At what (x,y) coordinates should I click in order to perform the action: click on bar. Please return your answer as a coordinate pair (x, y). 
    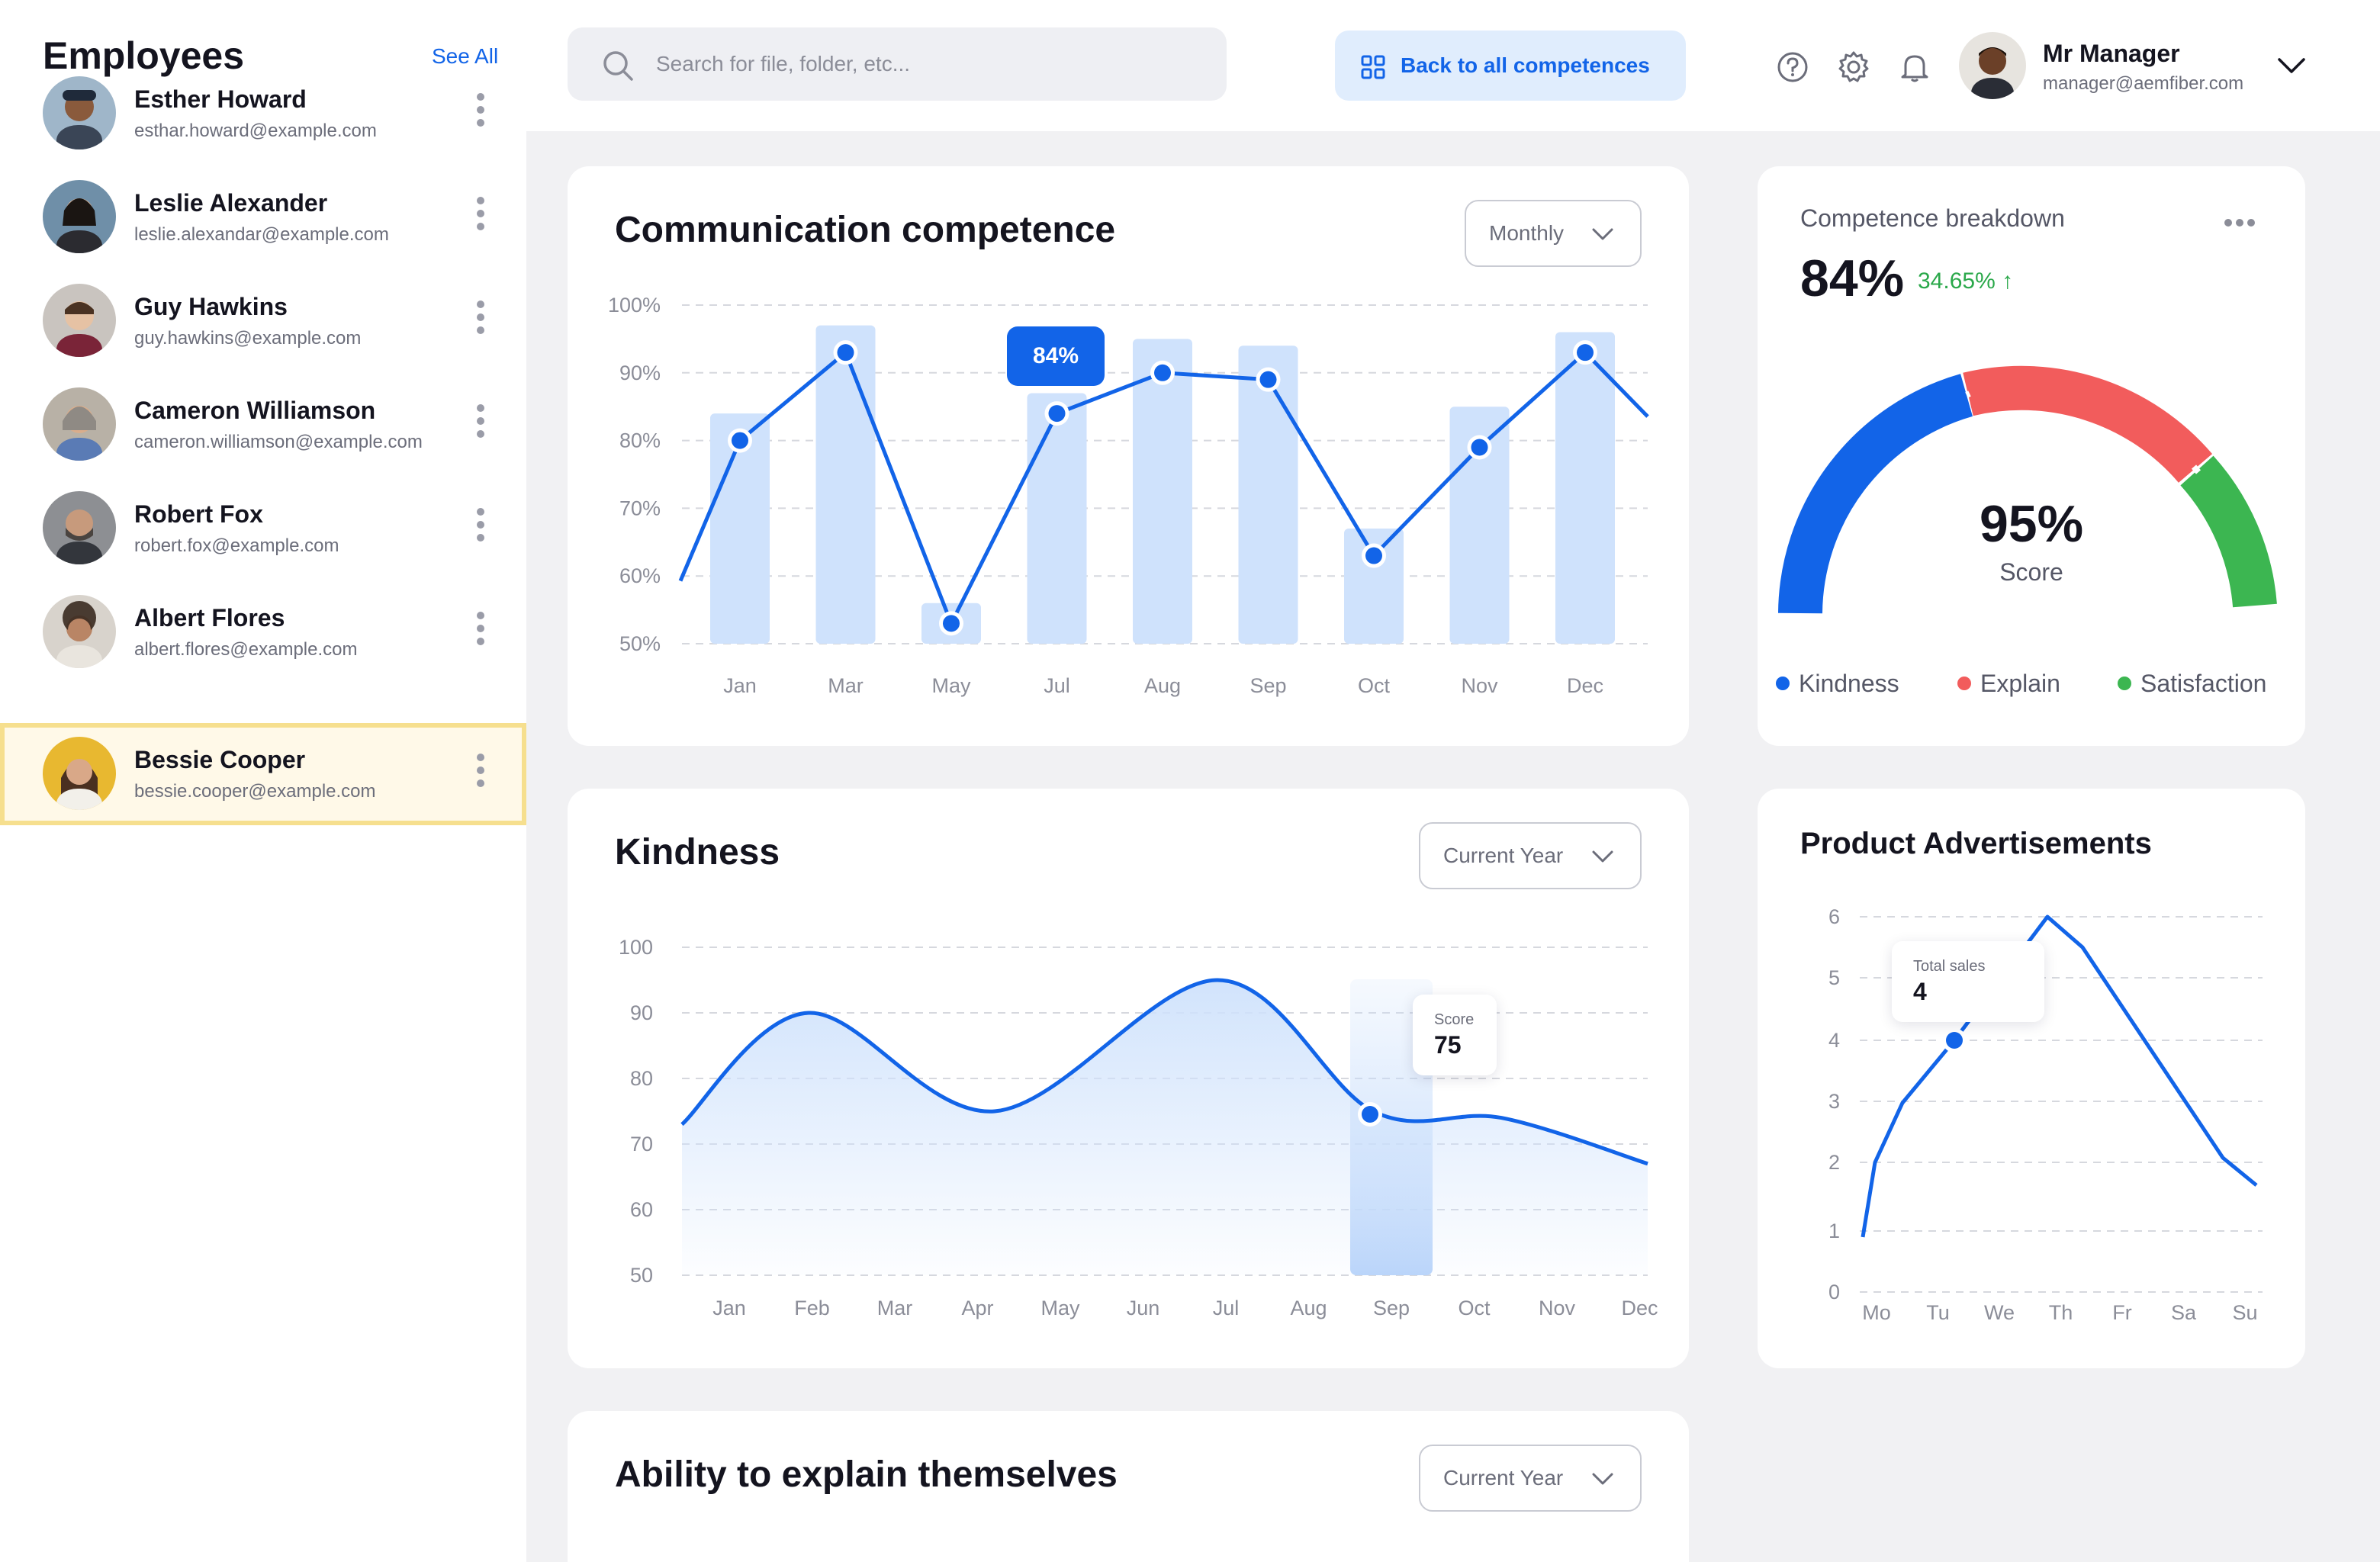
    Looking at the image, I should click on (1057, 518).